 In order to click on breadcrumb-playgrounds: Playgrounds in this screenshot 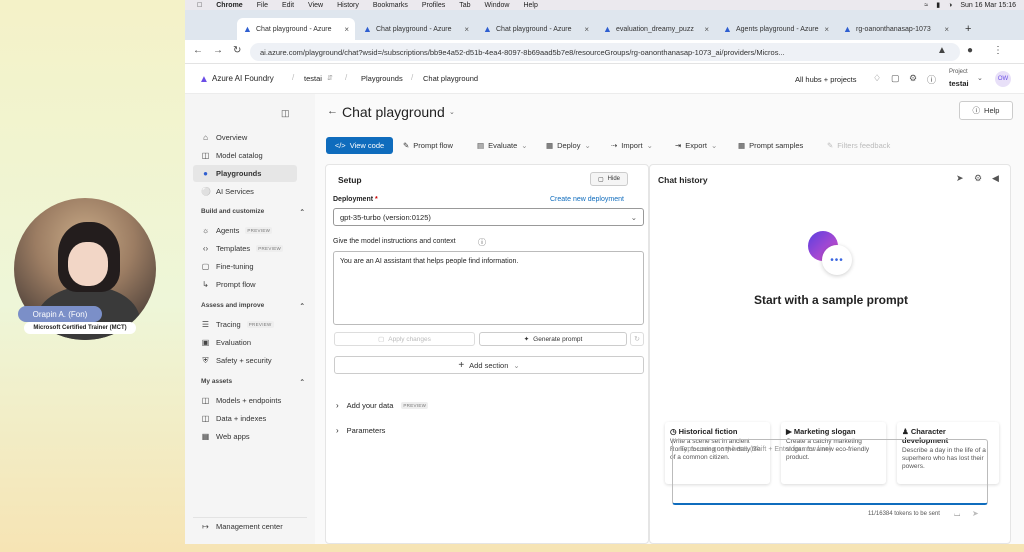, I will do `click(382, 78)`.